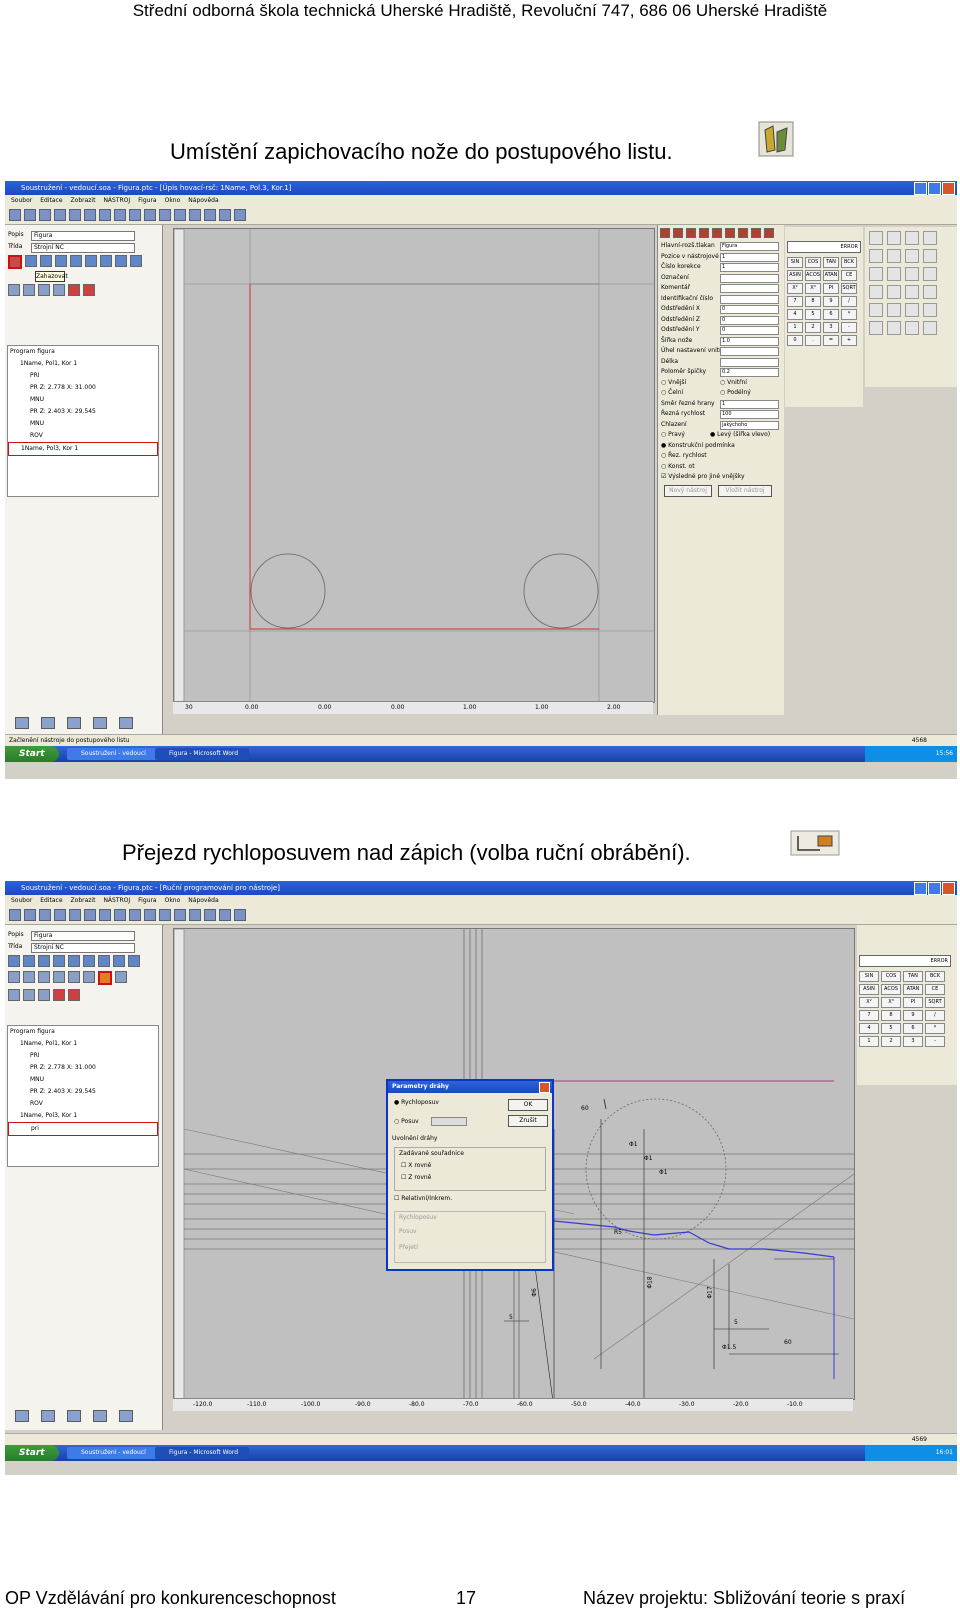 The width and height of the screenshot is (960, 1609). I want to click on calc-key: COS, so click(891, 976).